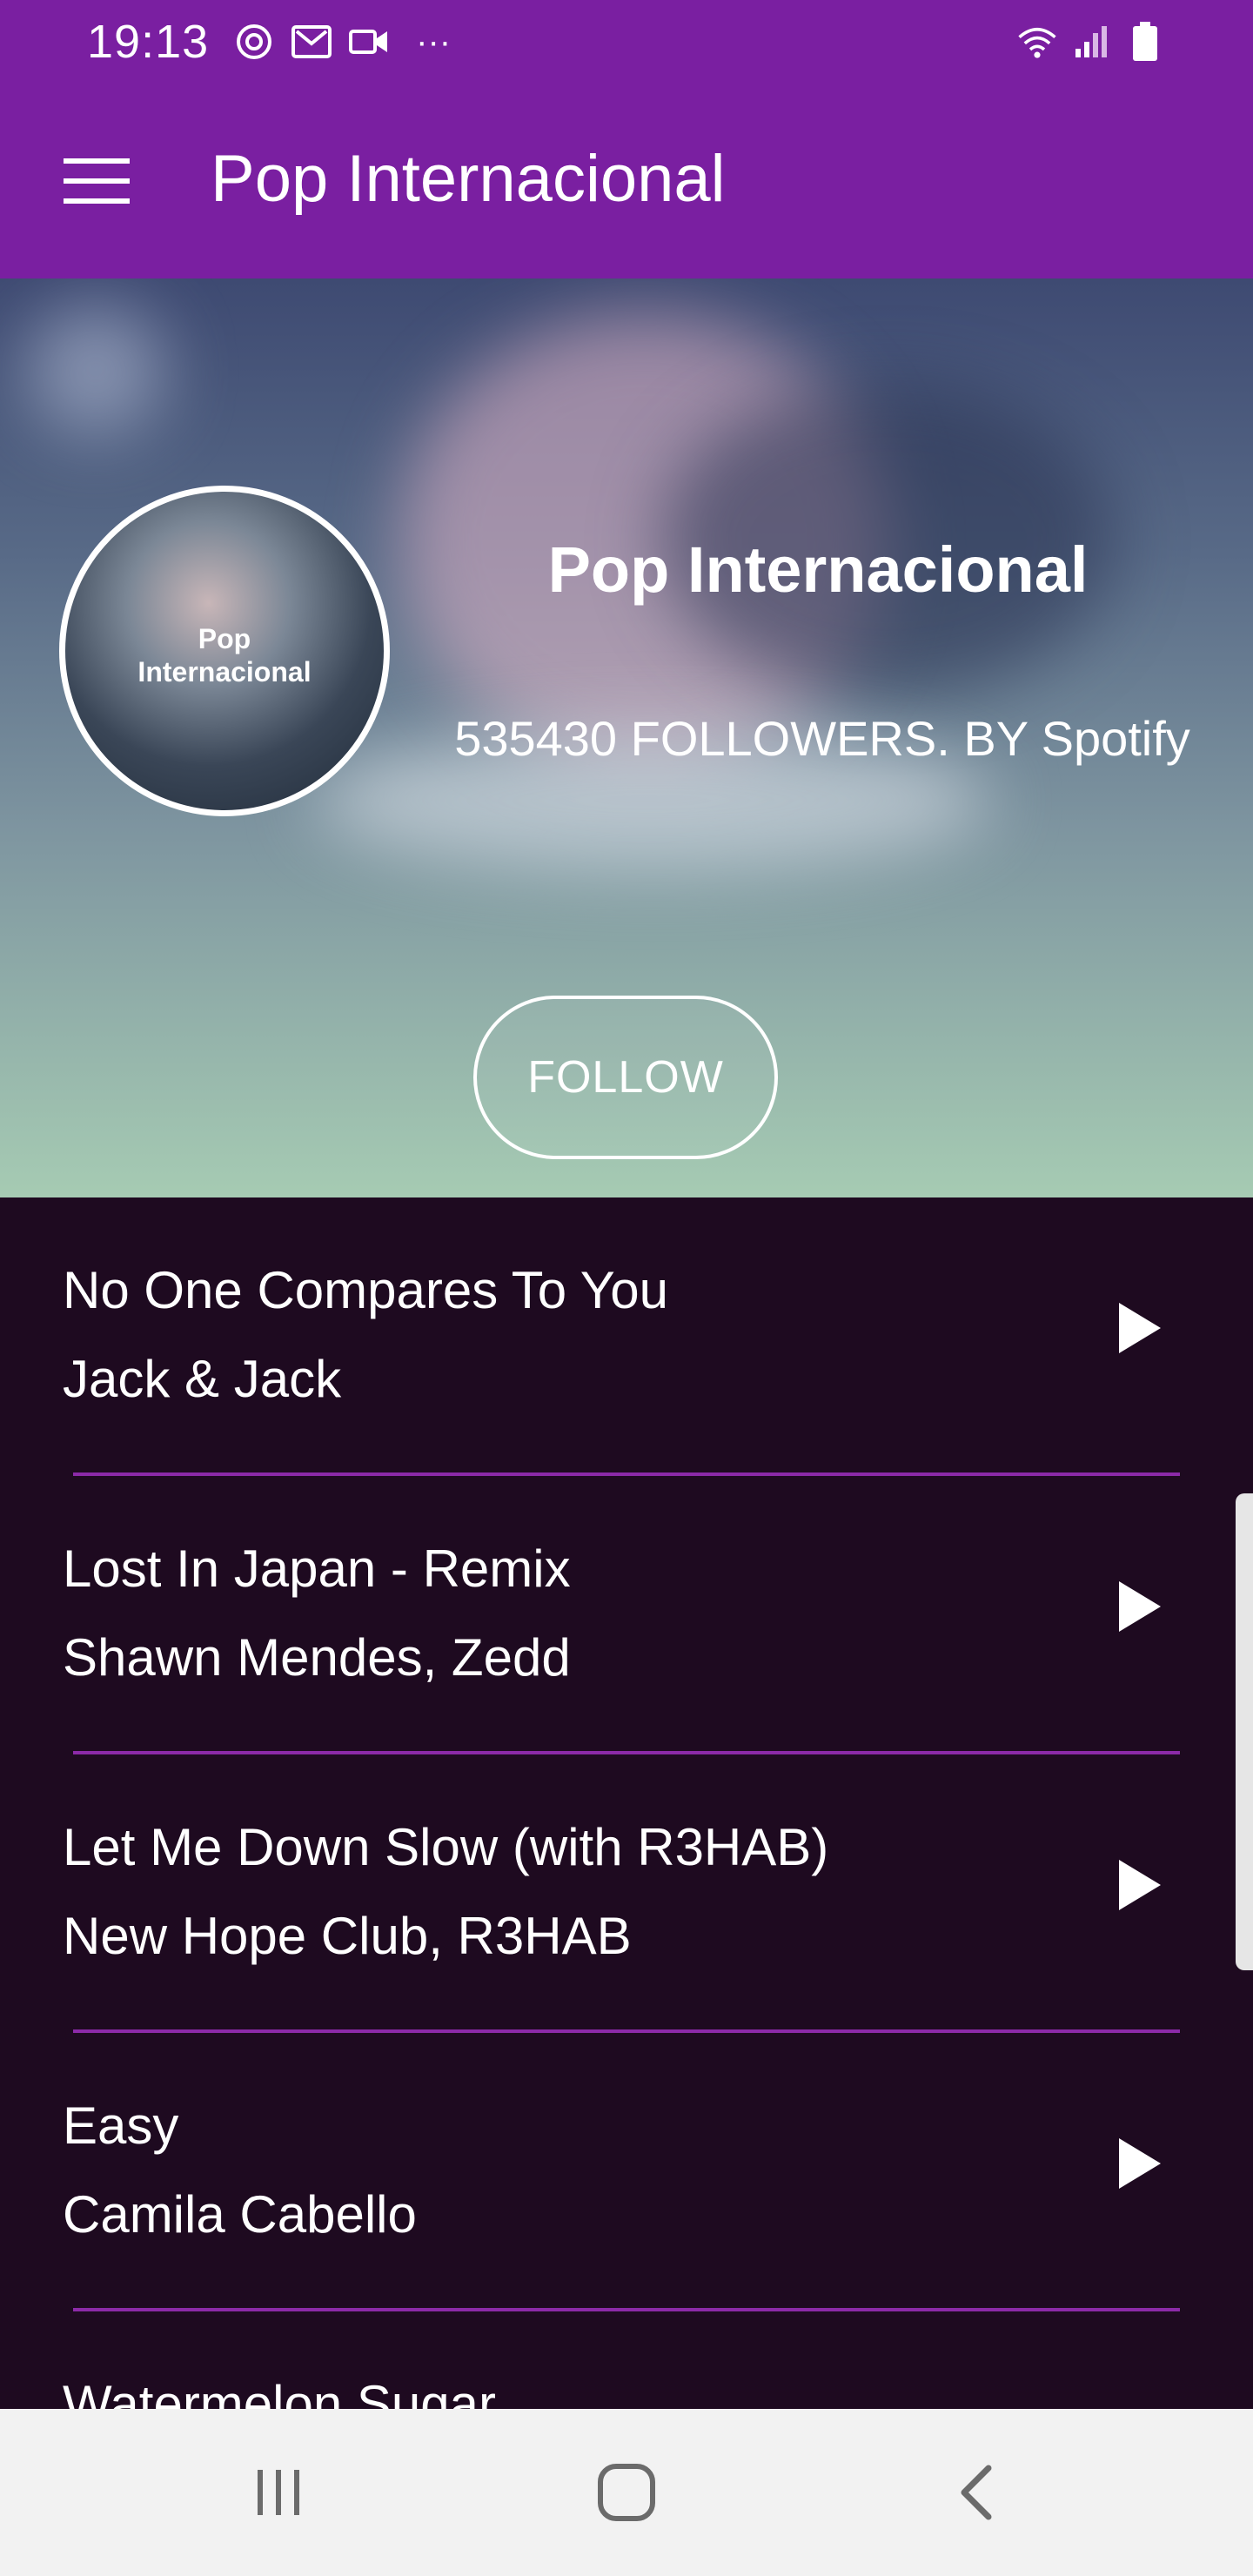 The height and width of the screenshot is (2576, 1253). What do you see at coordinates (1145, 42) in the screenshot?
I see `battery-icon` at bounding box center [1145, 42].